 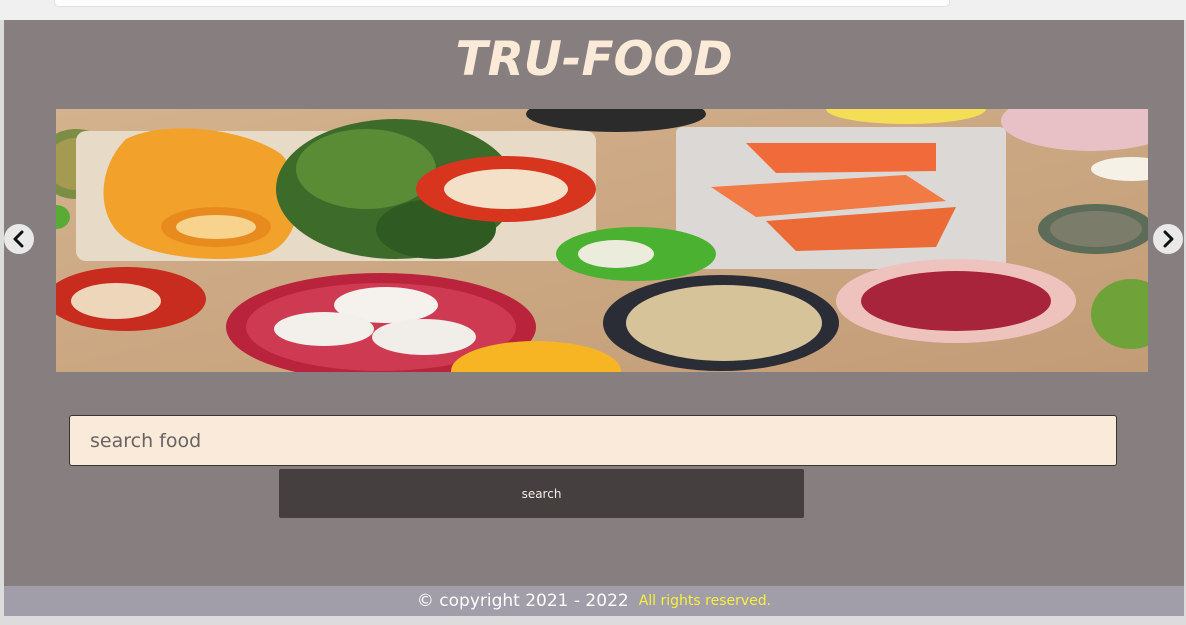 What do you see at coordinates (593, 10) in the screenshot?
I see `browser-chrome` at bounding box center [593, 10].